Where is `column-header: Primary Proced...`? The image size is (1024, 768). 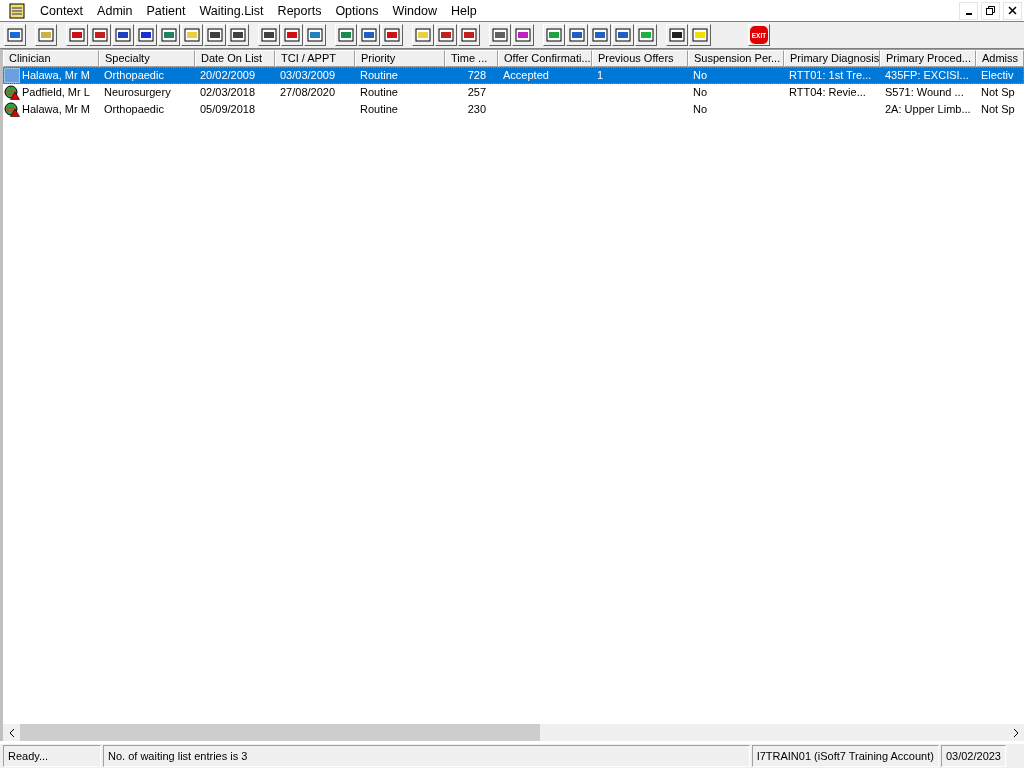 column-header: Primary Proced... is located at coordinates (928, 58).